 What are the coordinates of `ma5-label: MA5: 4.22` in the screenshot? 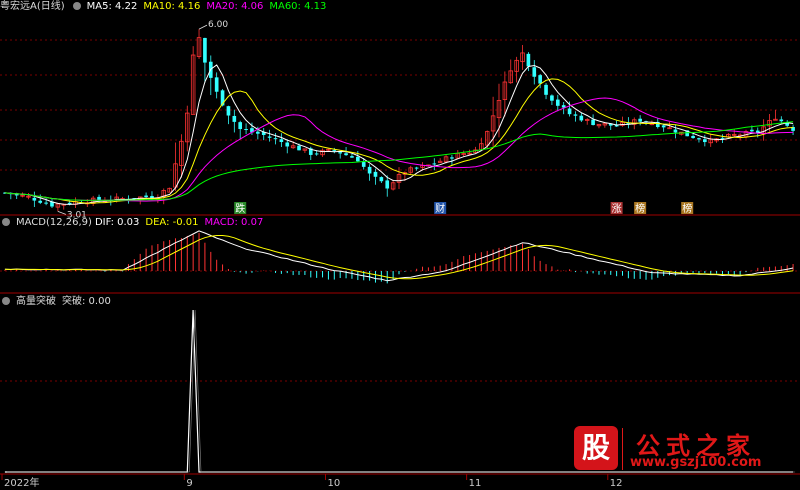 It's located at (112, 6).